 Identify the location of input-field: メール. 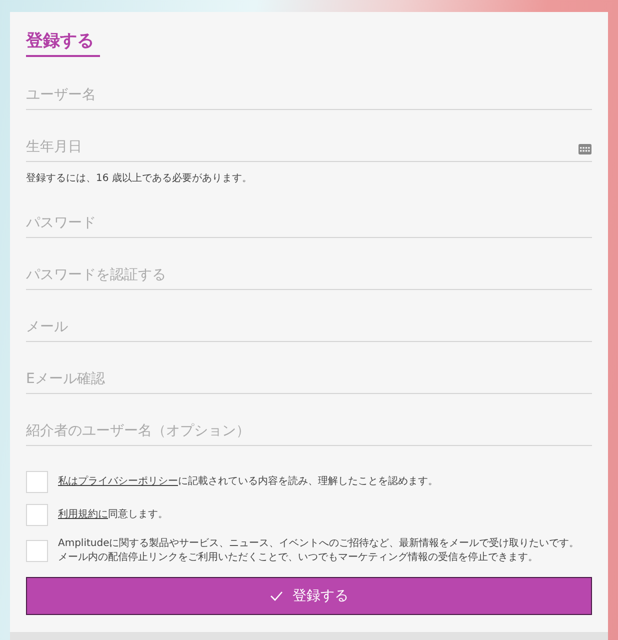
(309, 322).